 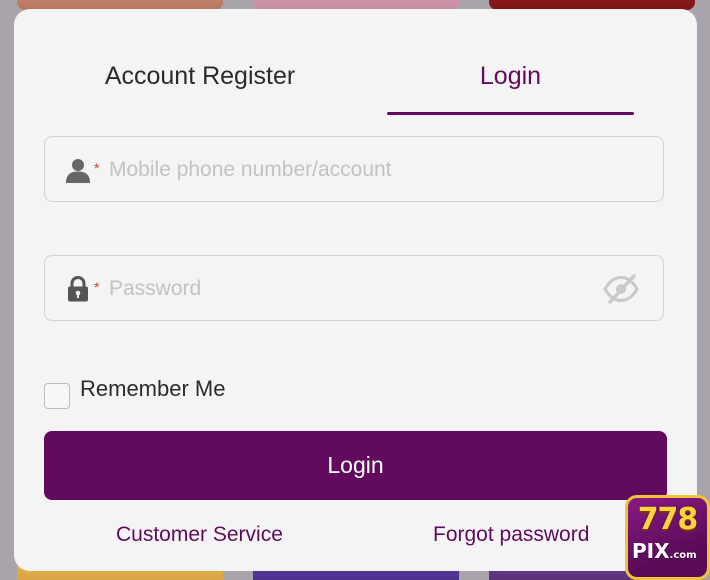 I want to click on tab-login: Login, so click(x=510, y=76).